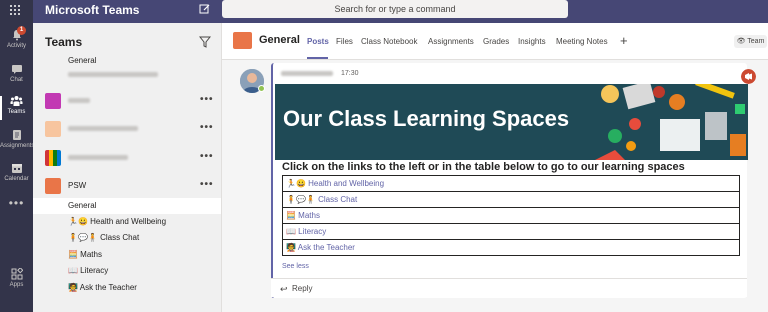 The image size is (768, 312). Describe the element at coordinates (113, 74) in the screenshot. I see `blurred-channel-label` at that location.